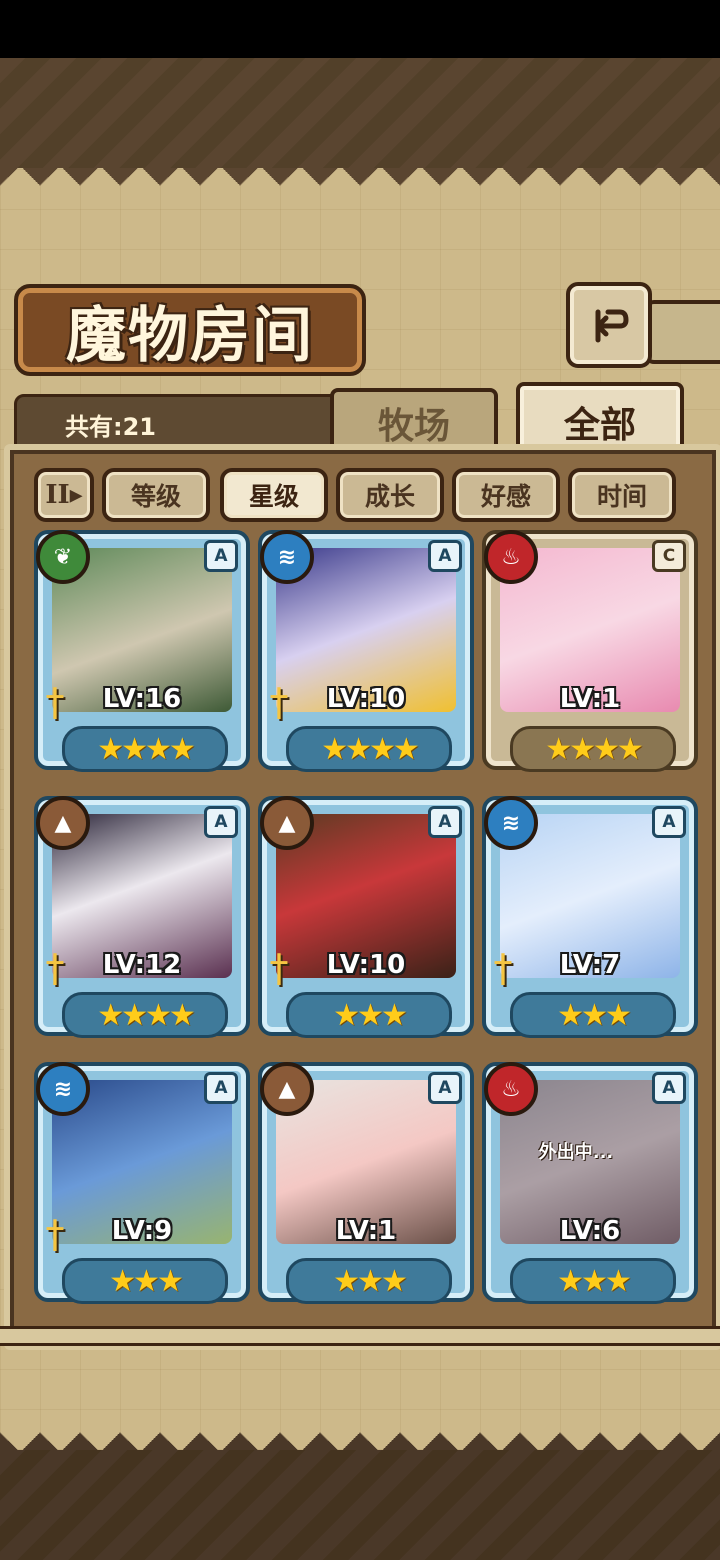 Image resolution: width=720 pixels, height=1560 pixels. Describe the element at coordinates (63, 557) in the screenshot. I see `grass-element-icon: ❦` at that location.